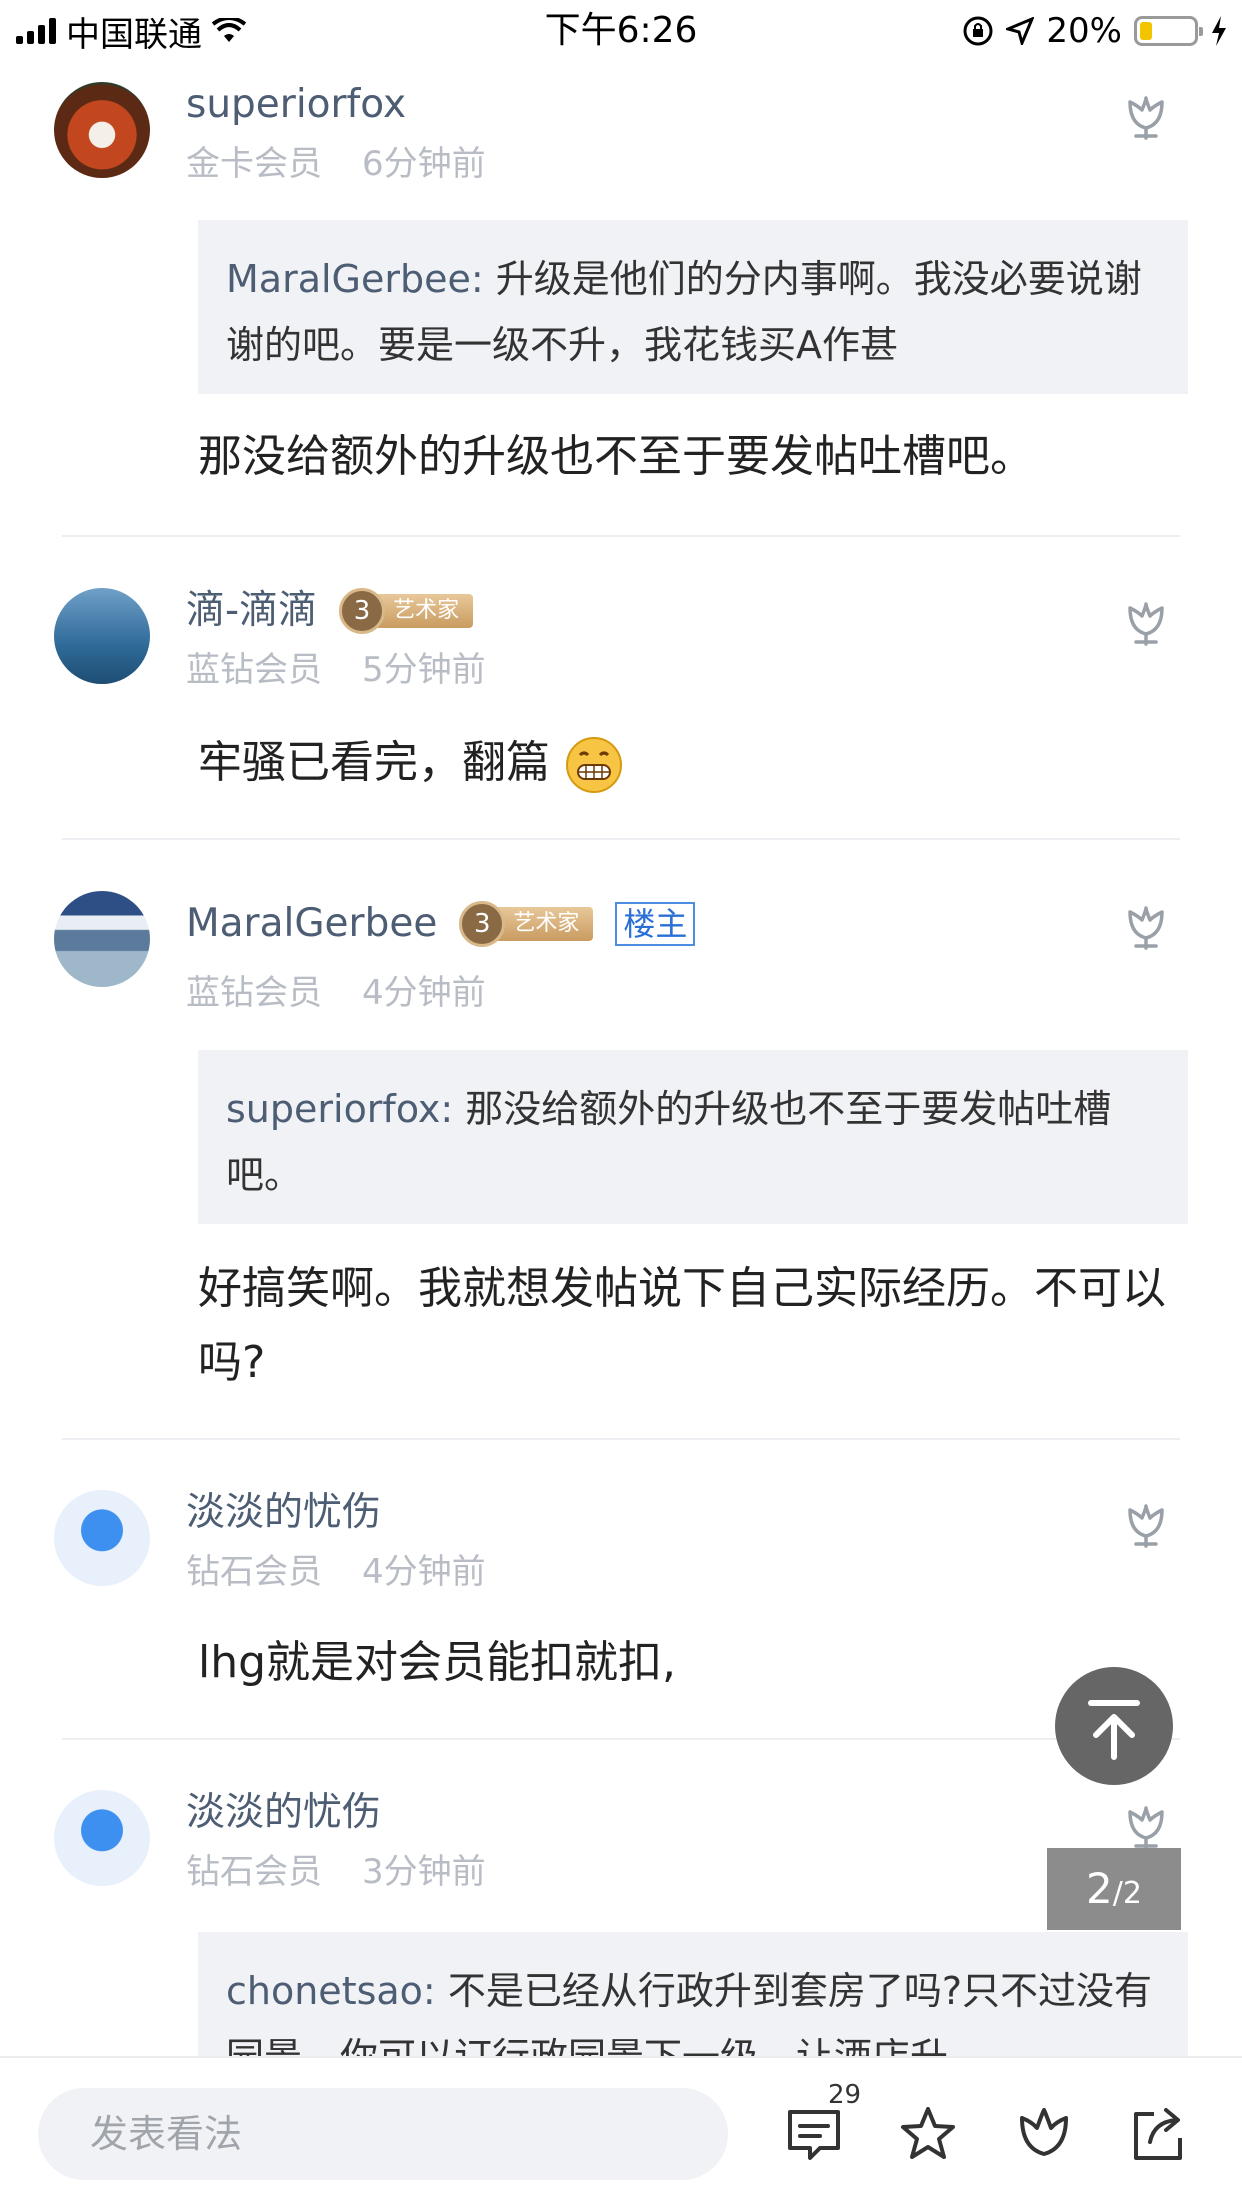  What do you see at coordinates (978, 31) in the screenshot?
I see `lock-rotation-icon` at bounding box center [978, 31].